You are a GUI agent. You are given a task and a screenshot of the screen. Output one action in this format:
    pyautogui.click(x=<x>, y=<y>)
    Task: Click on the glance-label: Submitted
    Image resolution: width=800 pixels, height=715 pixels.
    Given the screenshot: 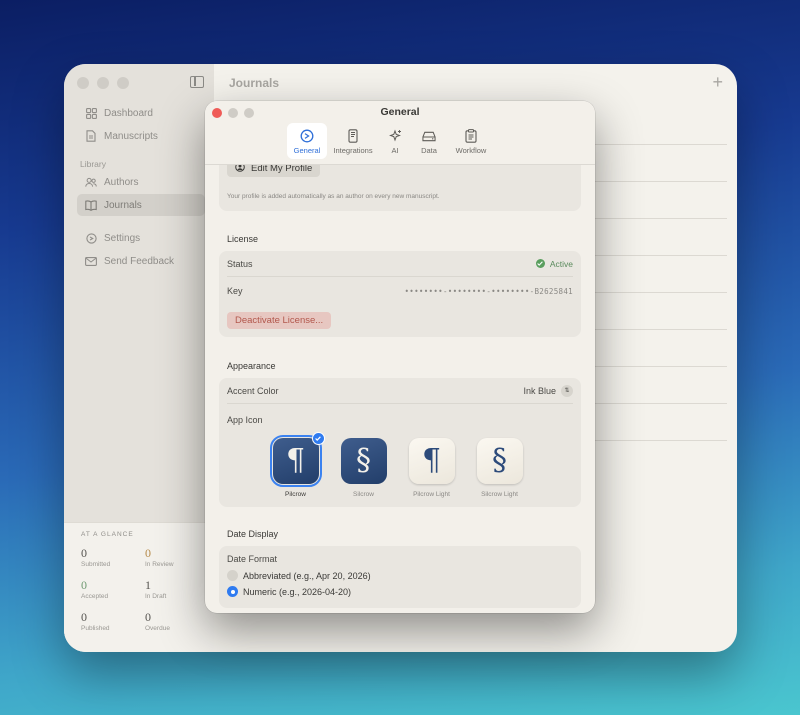 What is the action you would take?
    pyautogui.click(x=96, y=564)
    